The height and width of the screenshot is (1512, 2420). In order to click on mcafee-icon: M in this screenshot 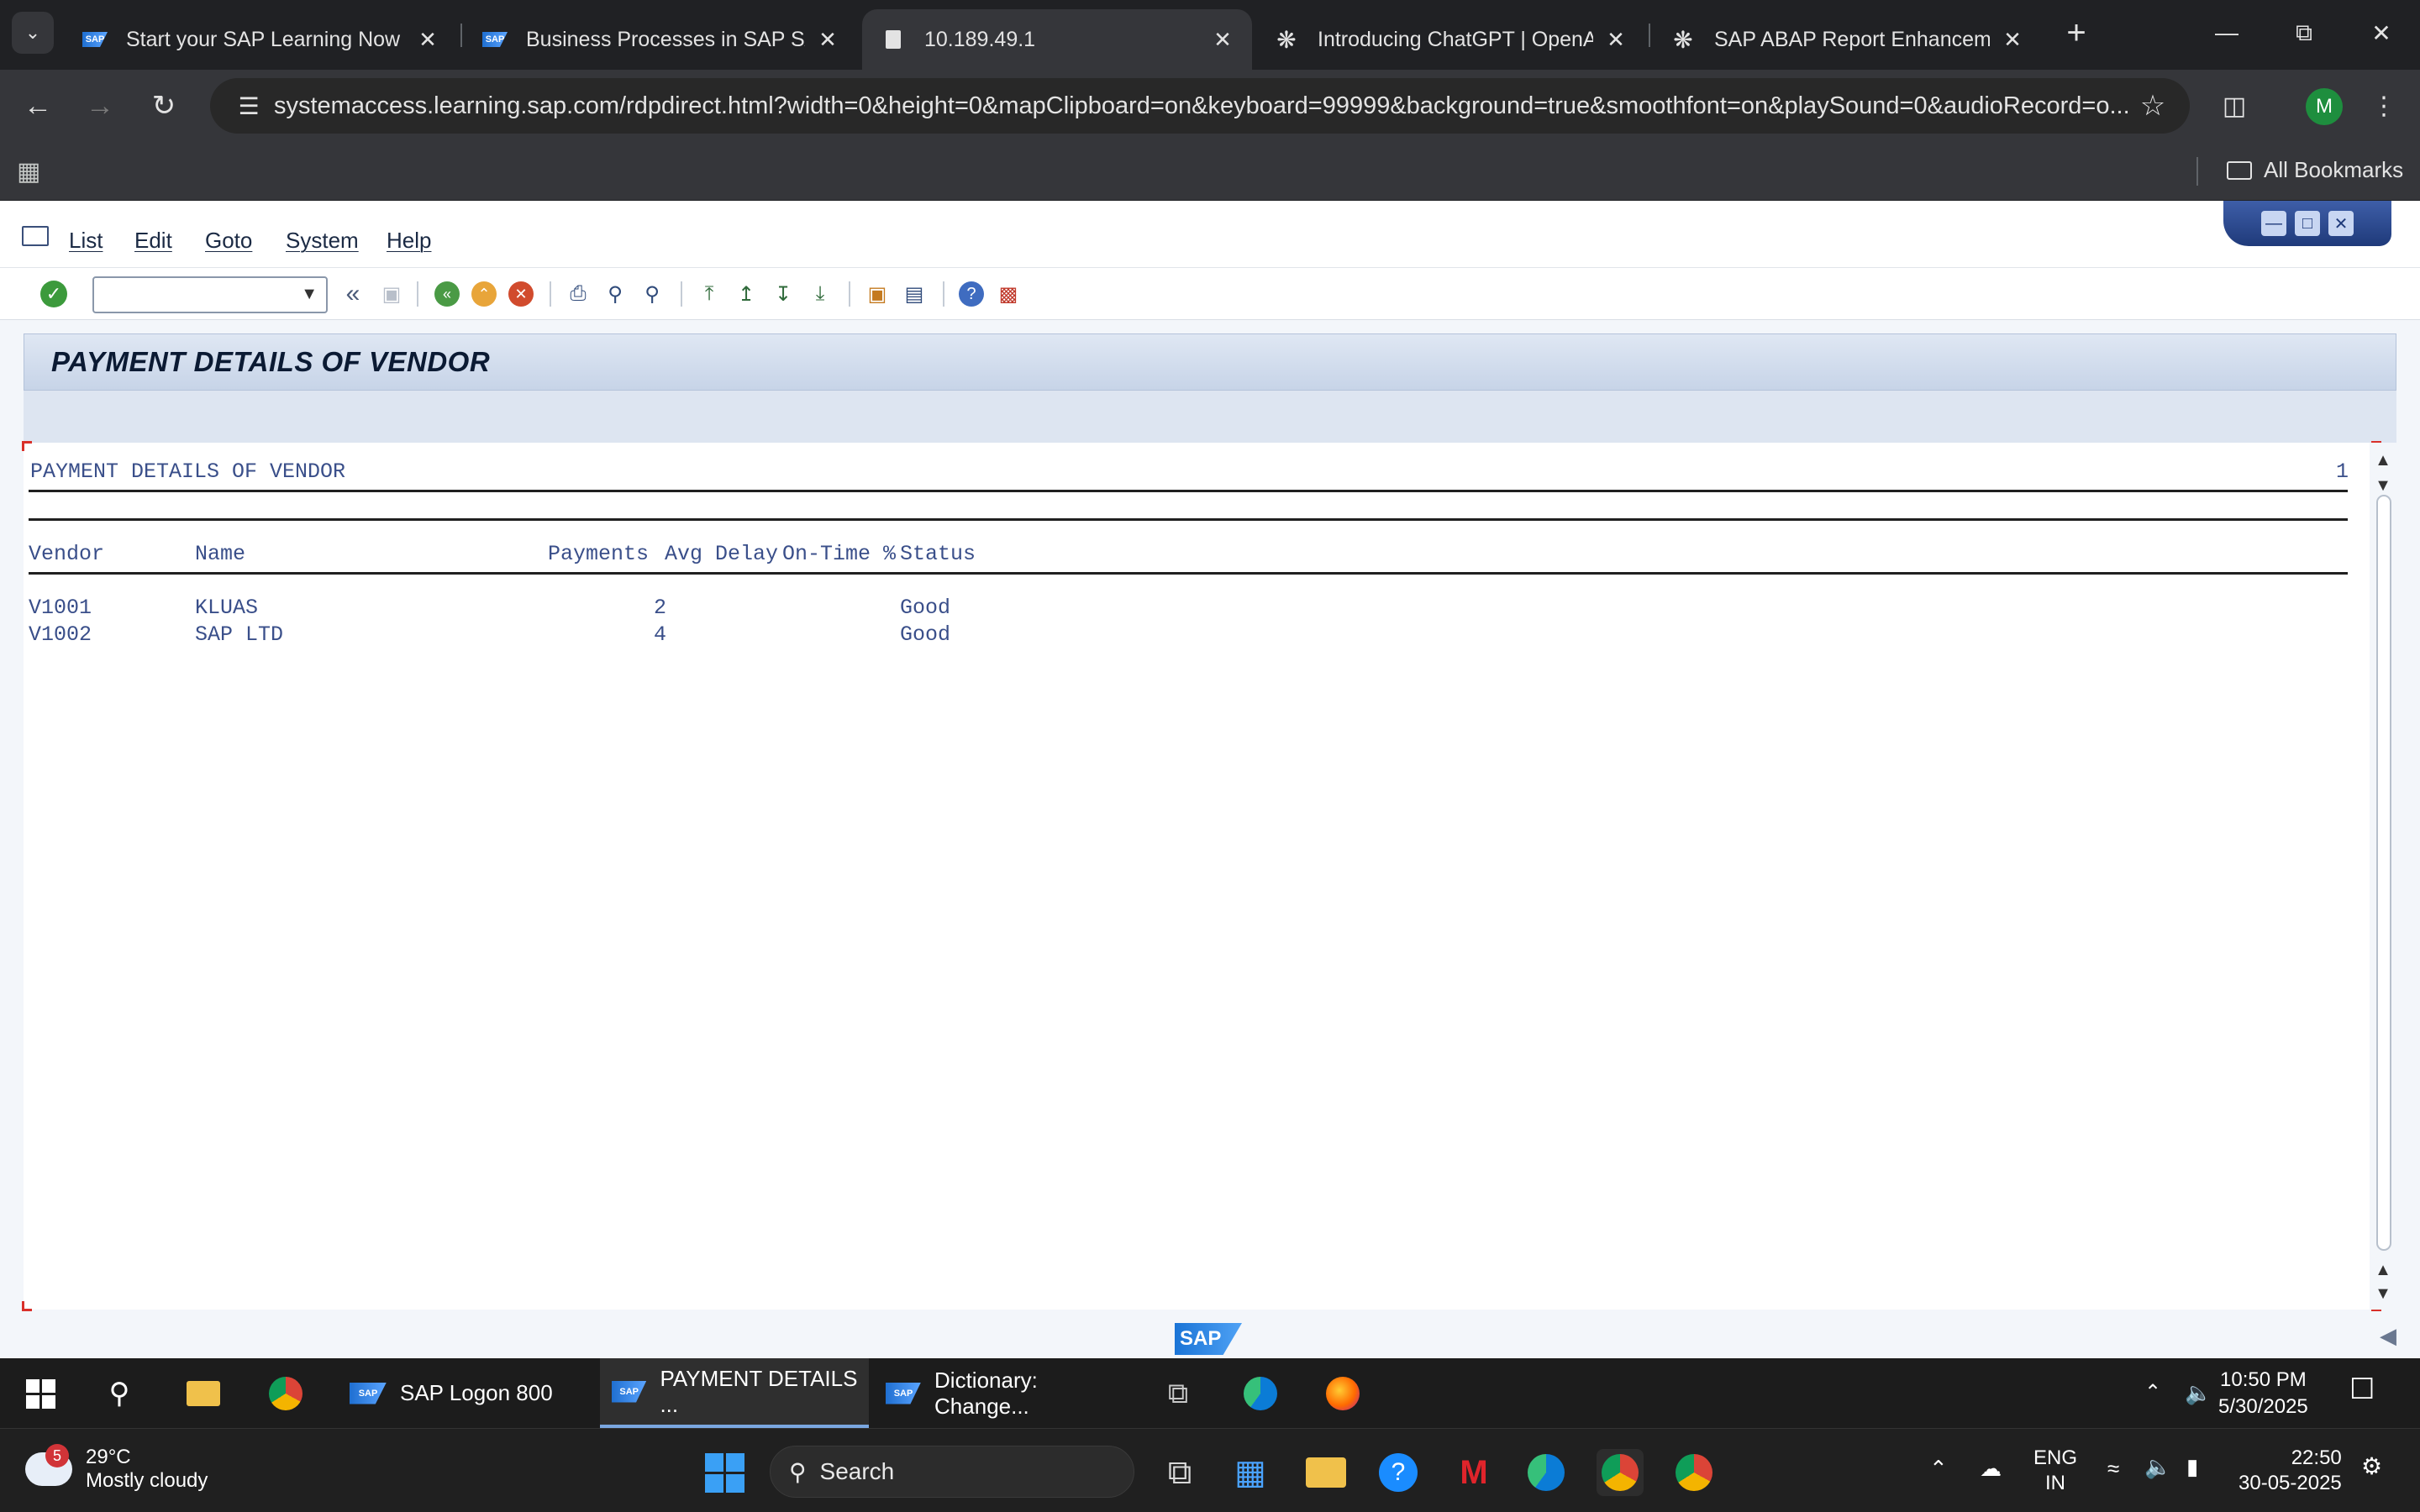, I will do `click(1473, 1472)`.